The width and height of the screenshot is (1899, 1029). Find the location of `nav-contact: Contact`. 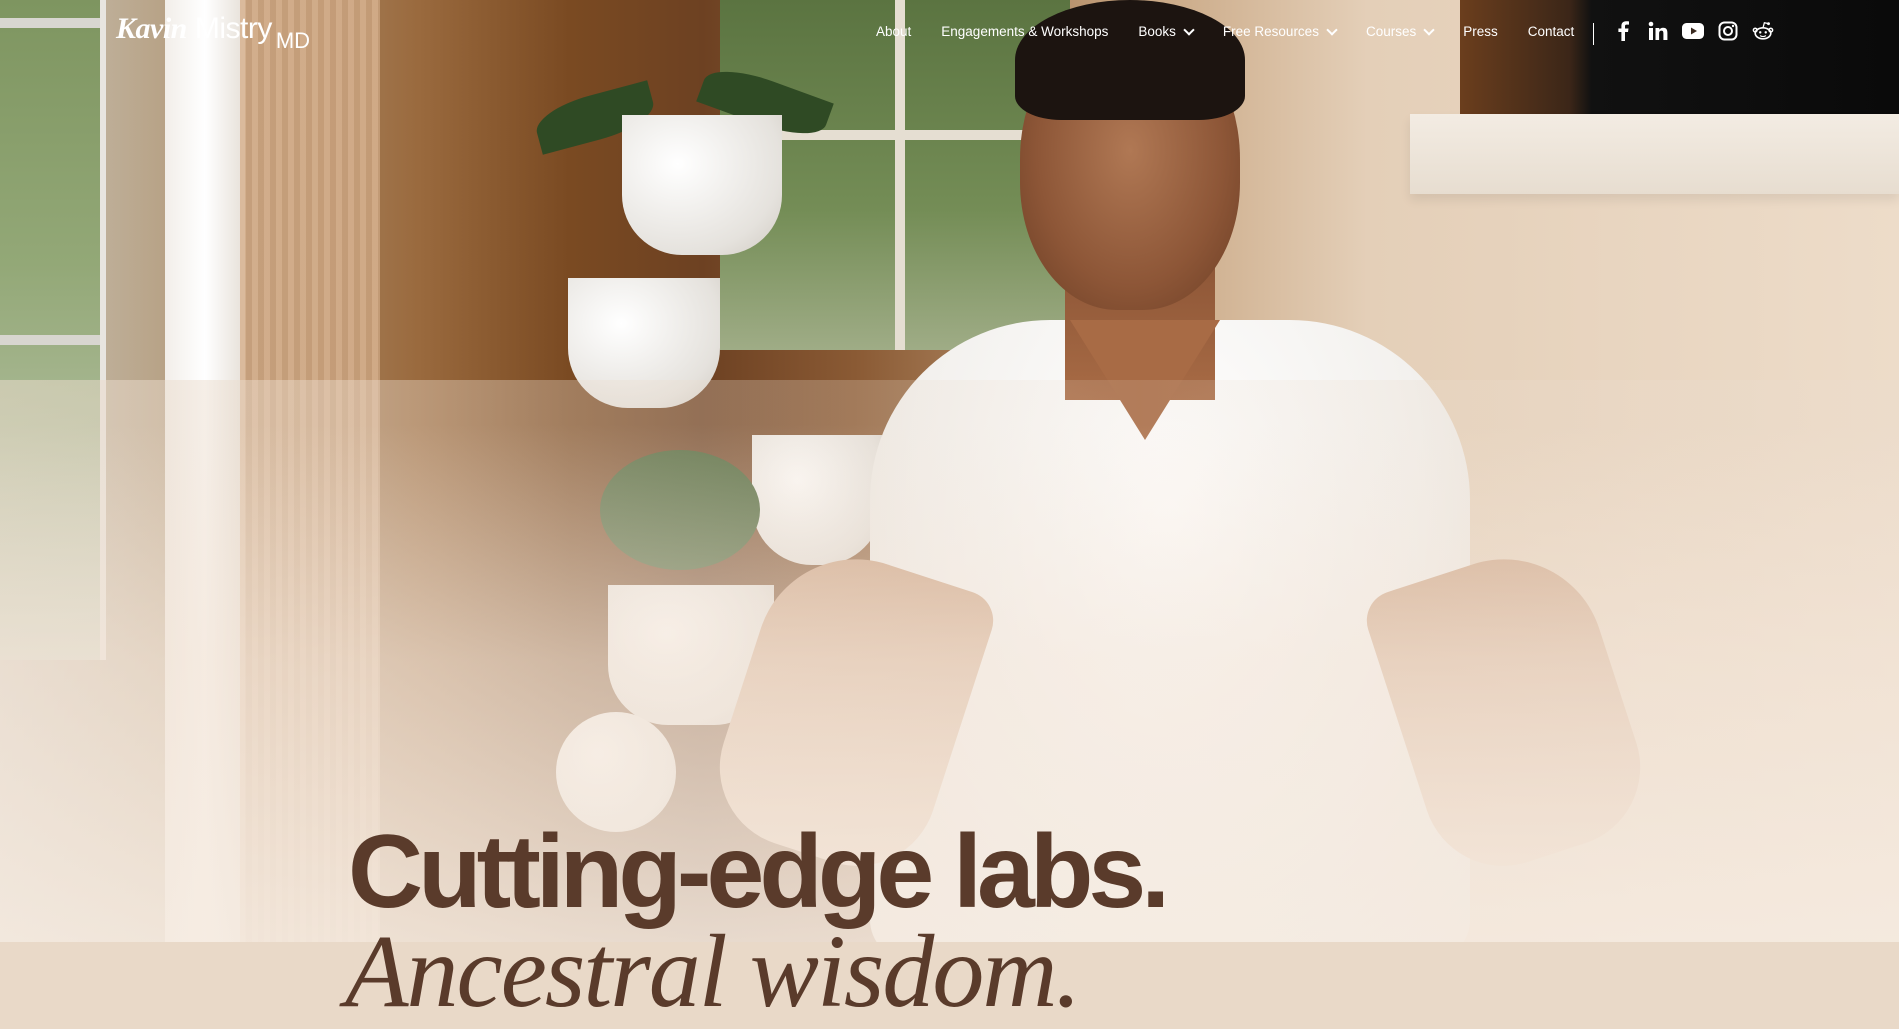

nav-contact: Contact is located at coordinates (1551, 31).